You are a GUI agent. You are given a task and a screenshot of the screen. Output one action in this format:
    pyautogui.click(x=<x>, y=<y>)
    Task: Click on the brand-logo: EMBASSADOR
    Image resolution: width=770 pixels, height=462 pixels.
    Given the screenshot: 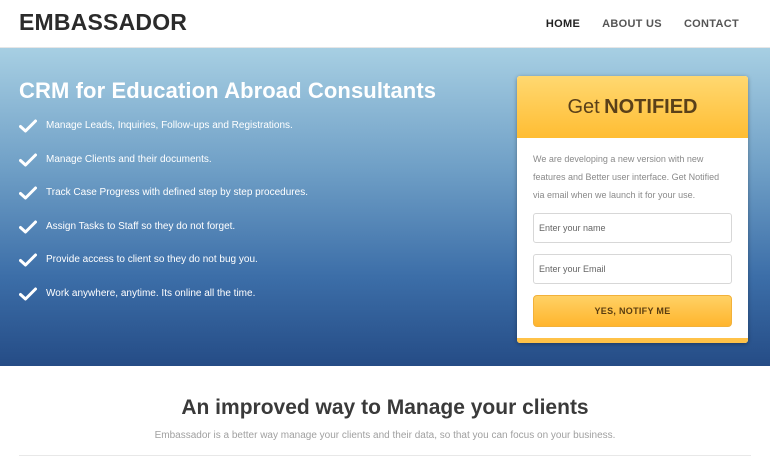 What is the action you would take?
    pyautogui.click(x=103, y=22)
    